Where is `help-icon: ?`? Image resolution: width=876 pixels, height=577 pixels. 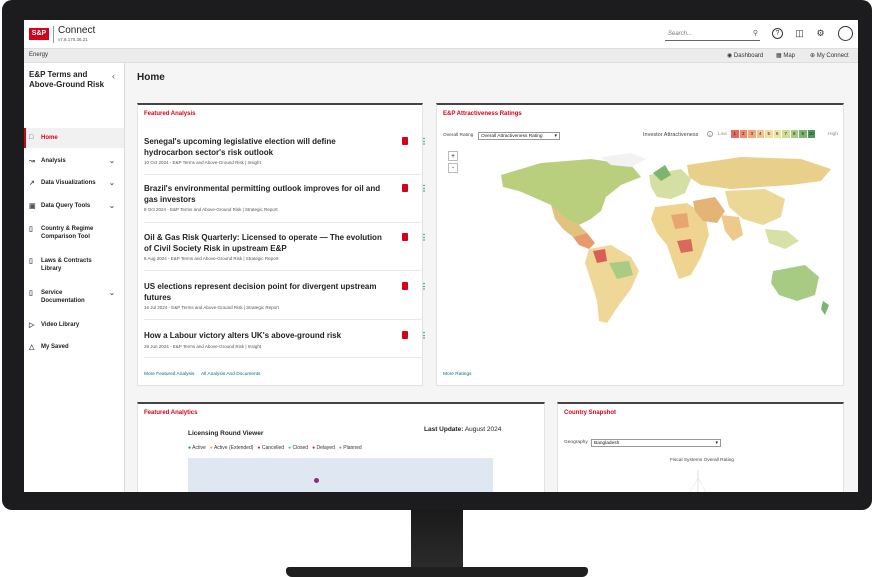 help-icon: ? is located at coordinates (777, 33).